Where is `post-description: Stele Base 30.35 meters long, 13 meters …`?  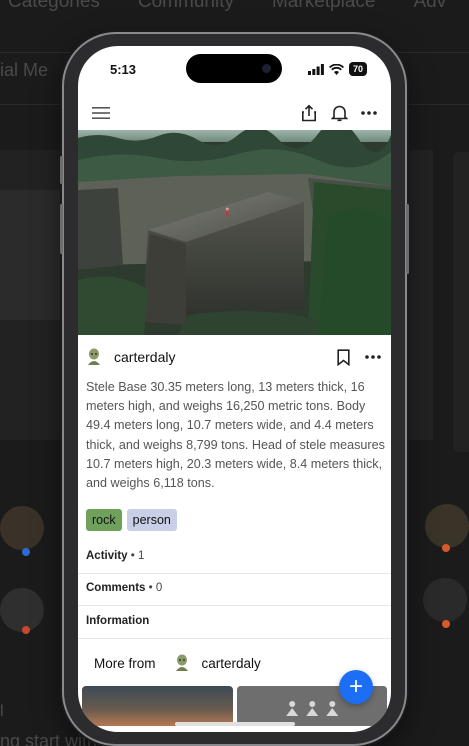 post-description: Stele Base 30.35 meters long, 13 meters … is located at coordinates (235, 435).